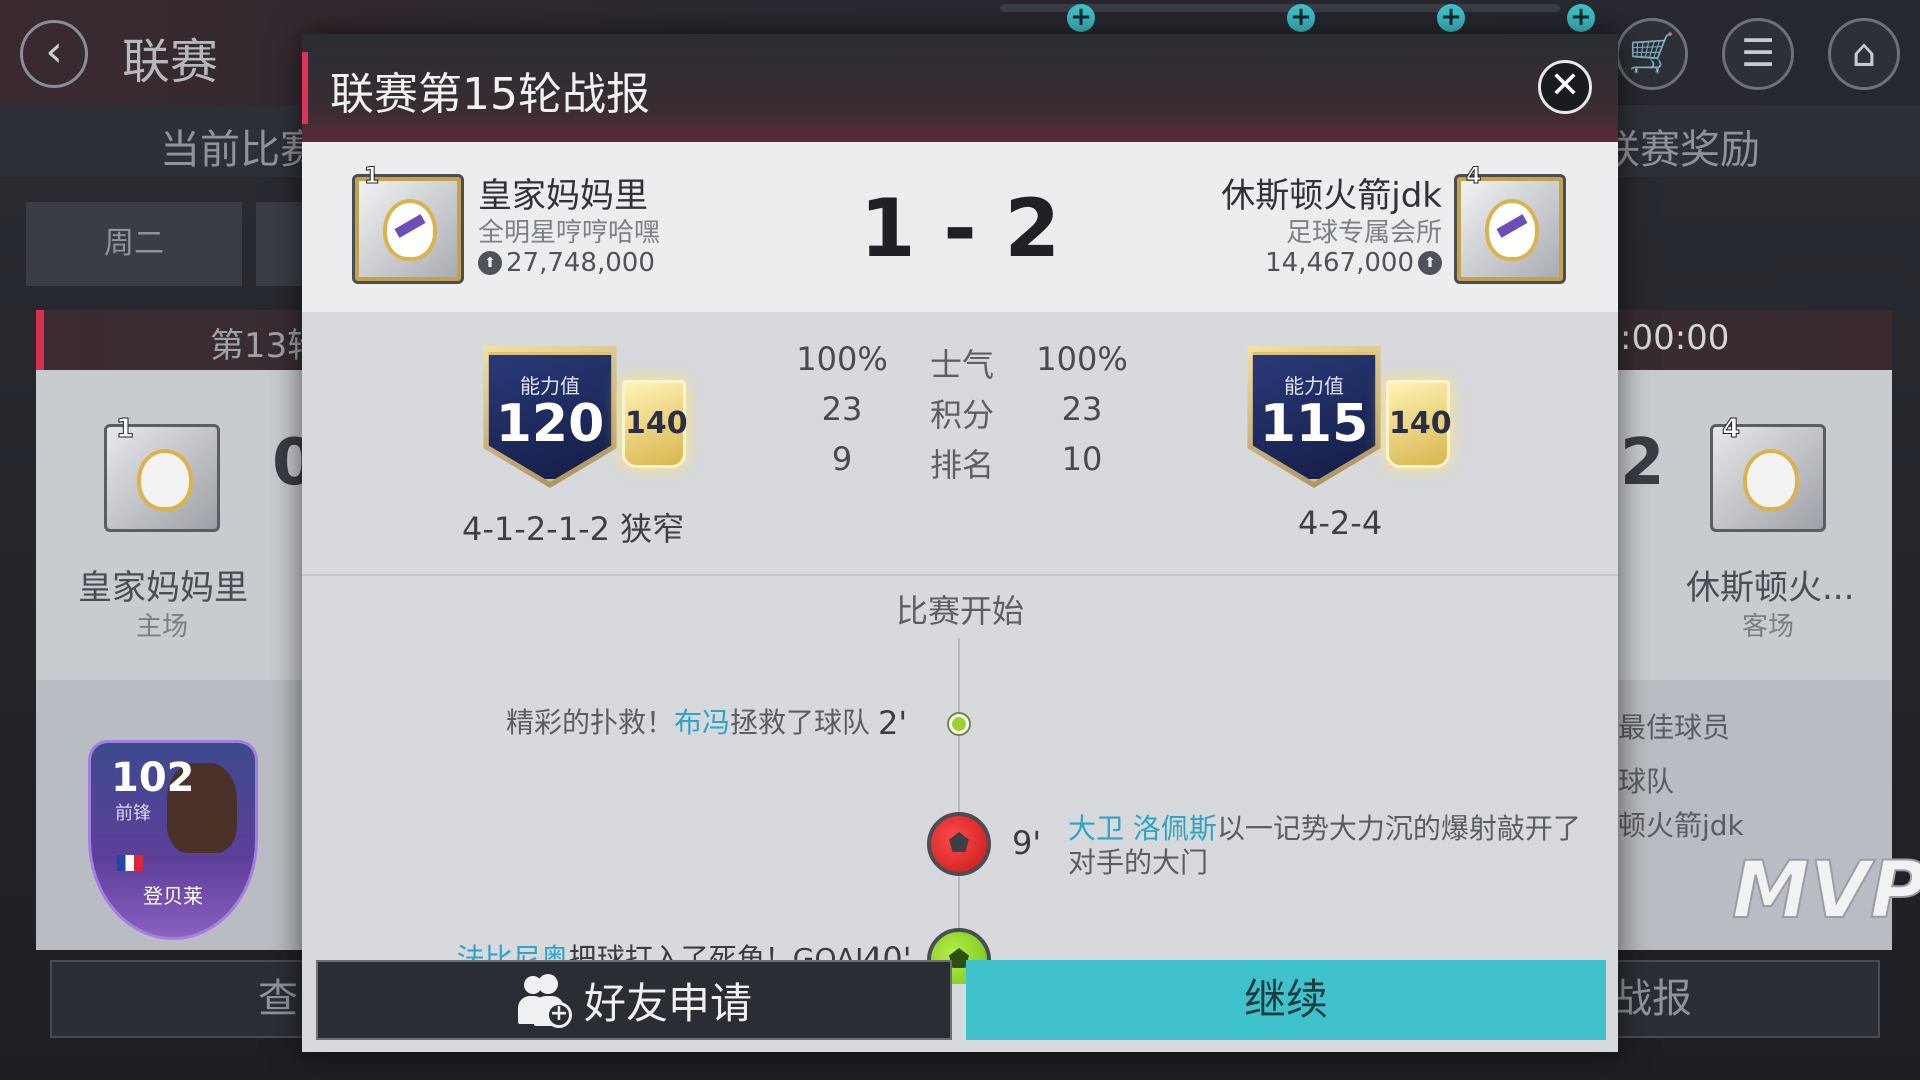  Describe the element at coordinates (893, 723) in the screenshot. I see `event-minute: 2'` at that location.